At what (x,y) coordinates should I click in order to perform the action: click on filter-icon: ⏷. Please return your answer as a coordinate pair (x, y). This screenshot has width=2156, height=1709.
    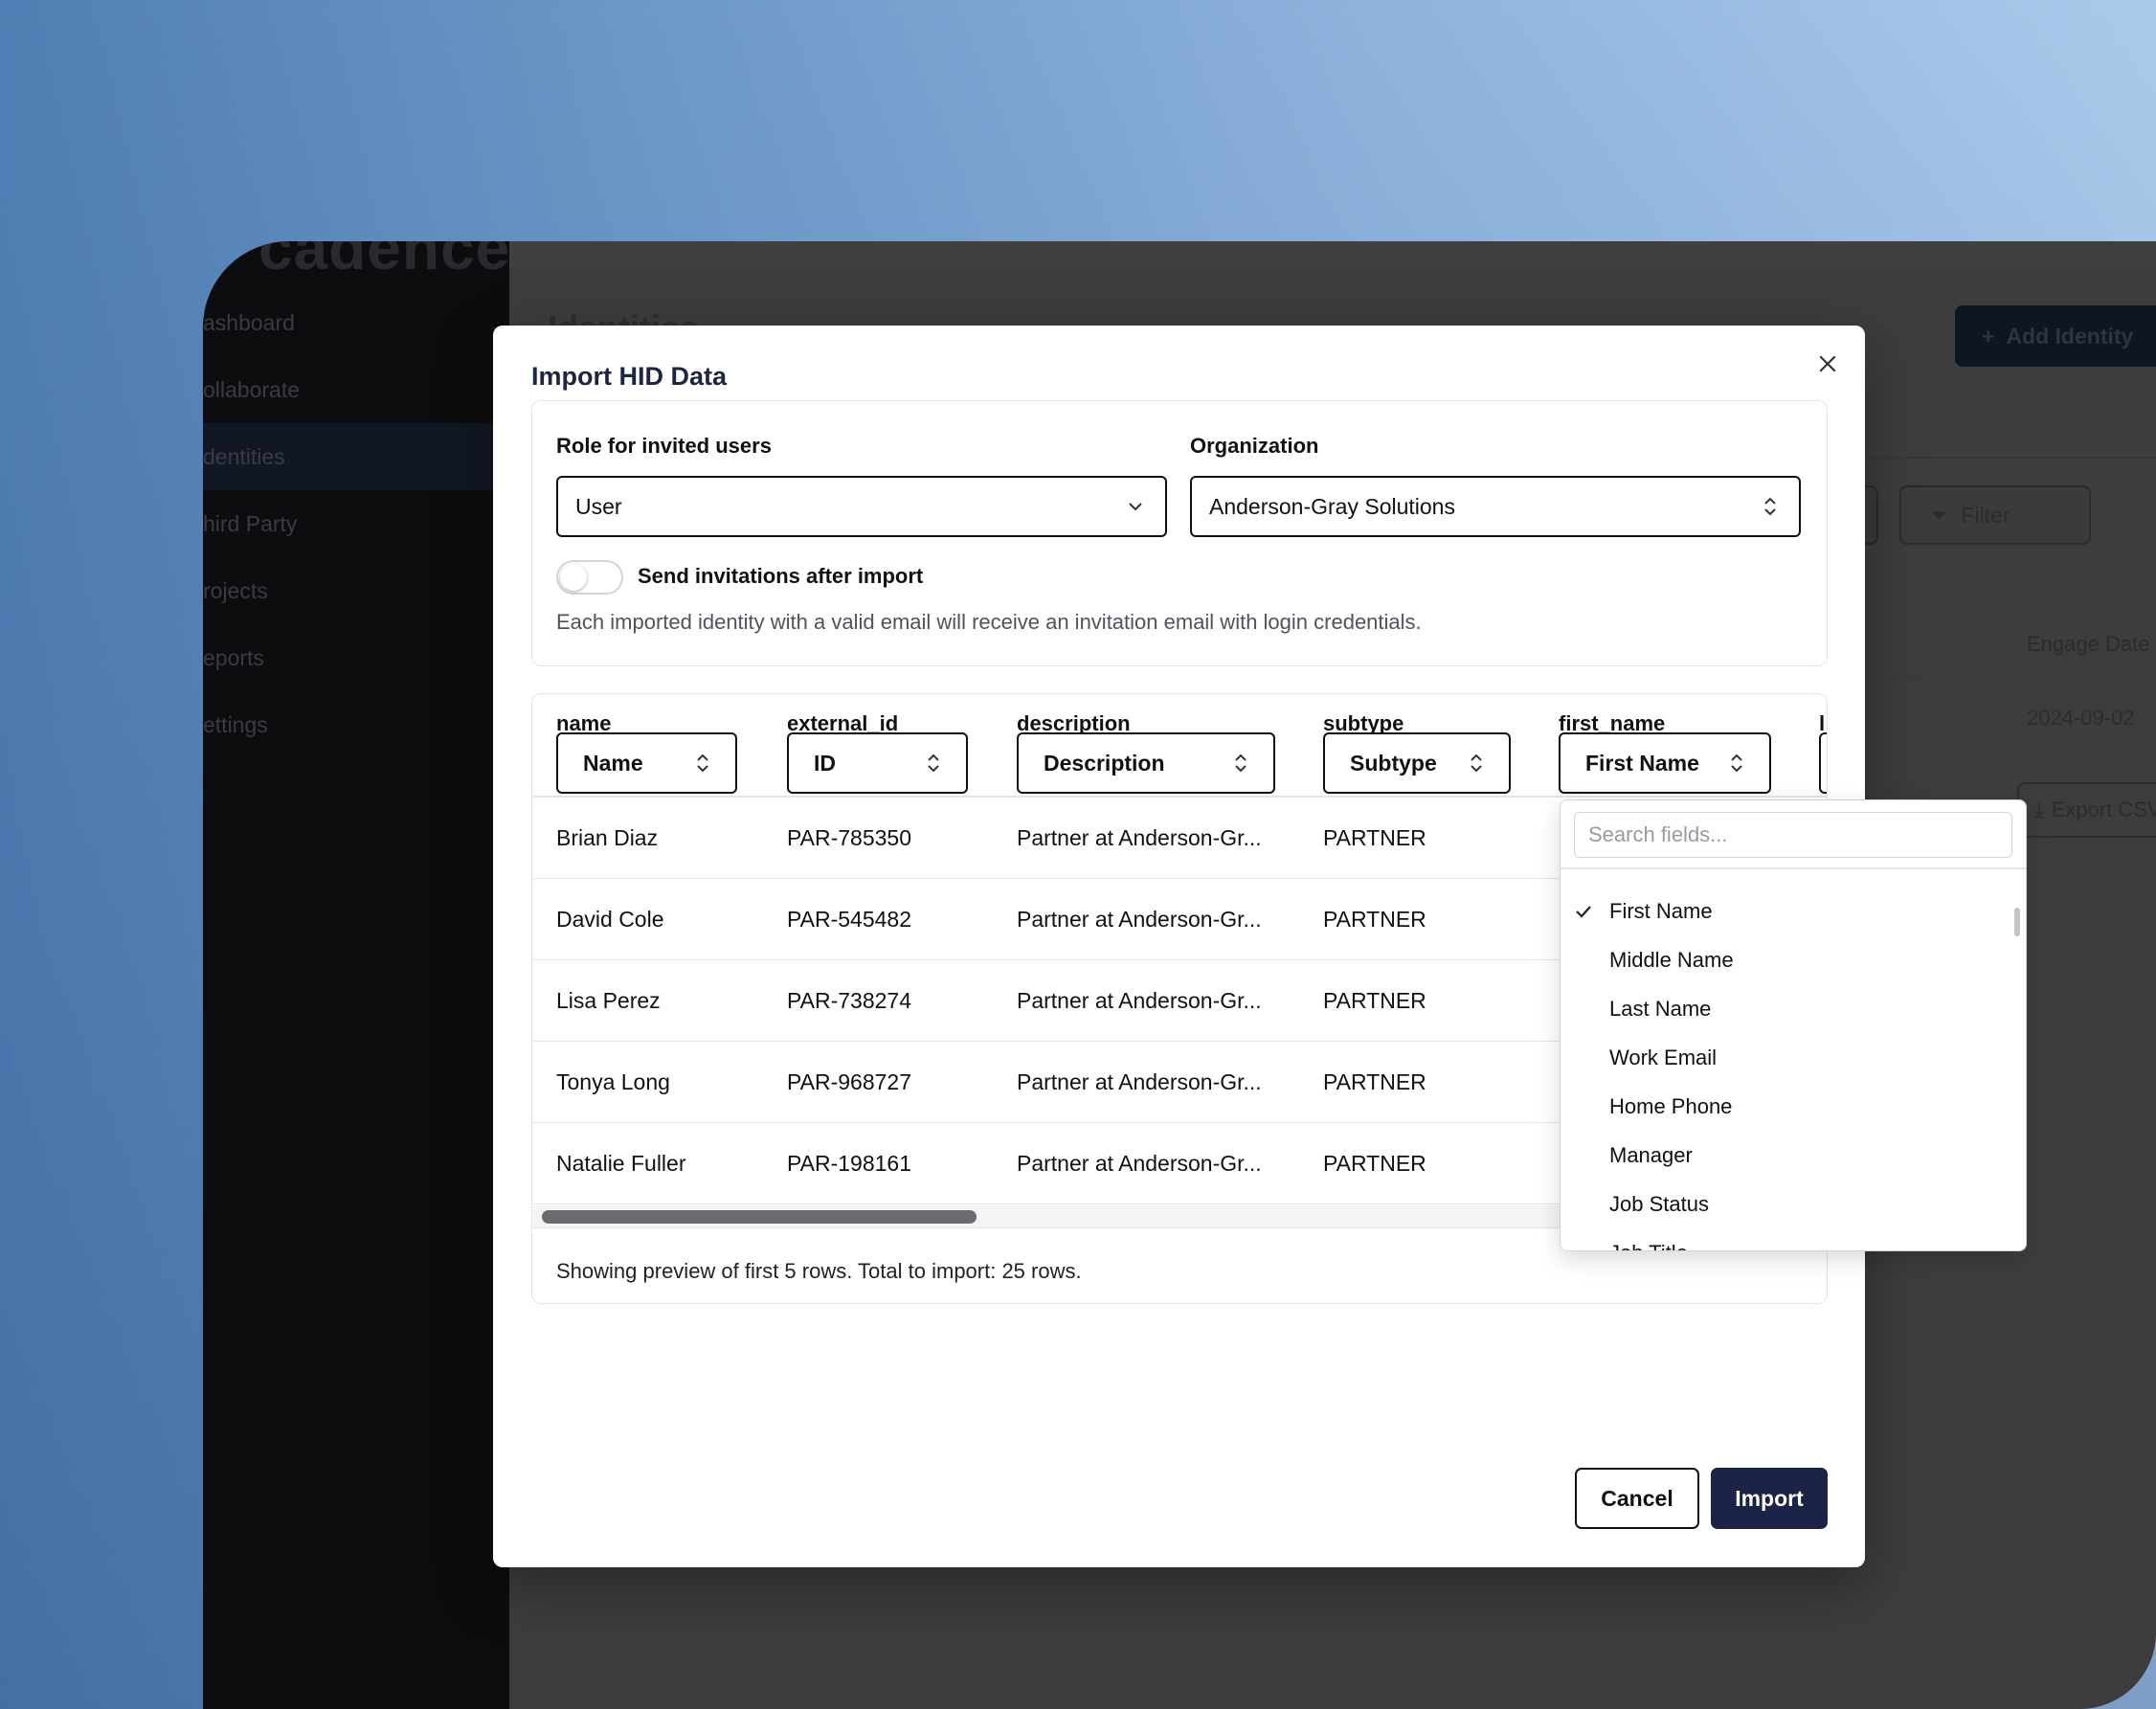
    Looking at the image, I should click on (1939, 515).